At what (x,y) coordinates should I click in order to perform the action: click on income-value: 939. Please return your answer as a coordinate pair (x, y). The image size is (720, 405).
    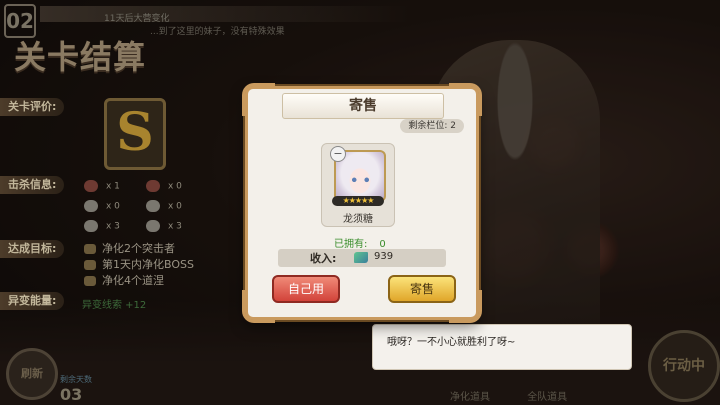
    Looking at the image, I should click on (384, 256).